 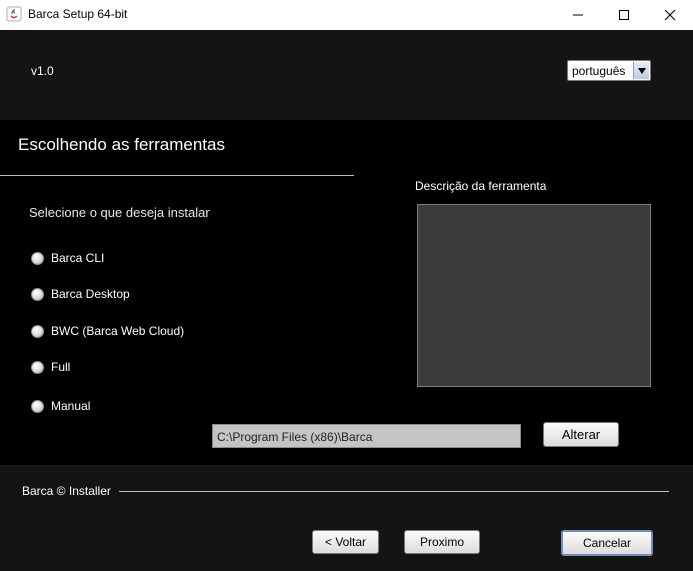 I want to click on close-button, so click(x=670, y=15).